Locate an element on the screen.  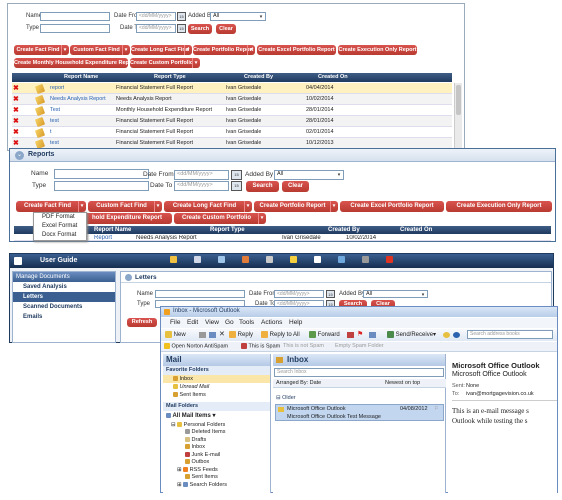
report-name: Report is located at coordinates (103, 237).